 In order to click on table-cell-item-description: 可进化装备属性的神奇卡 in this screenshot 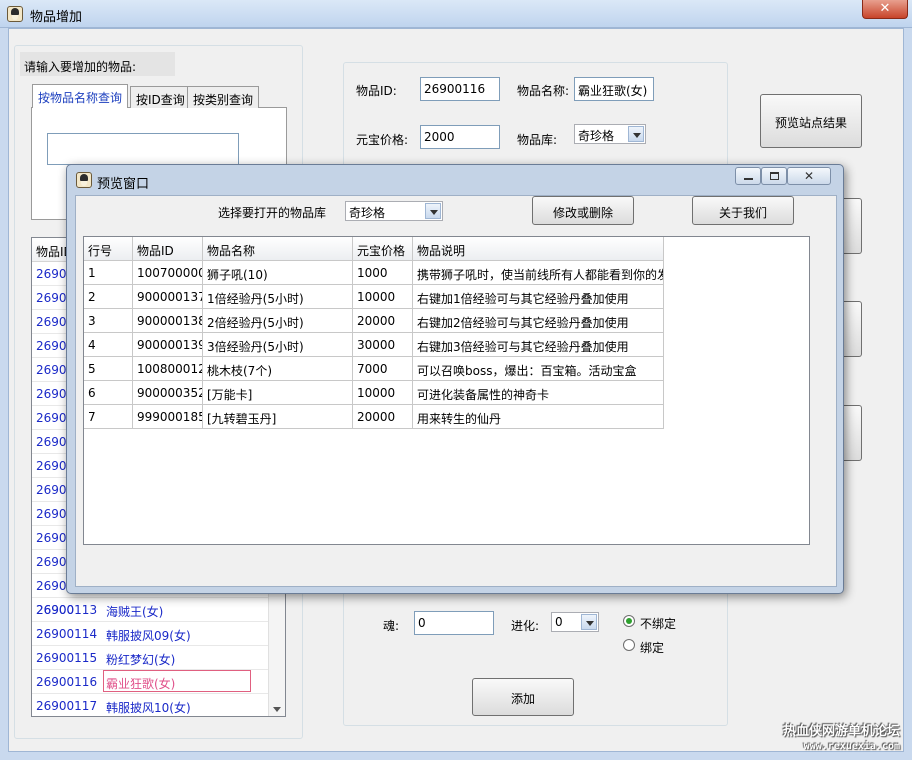, I will do `click(538, 393)`.